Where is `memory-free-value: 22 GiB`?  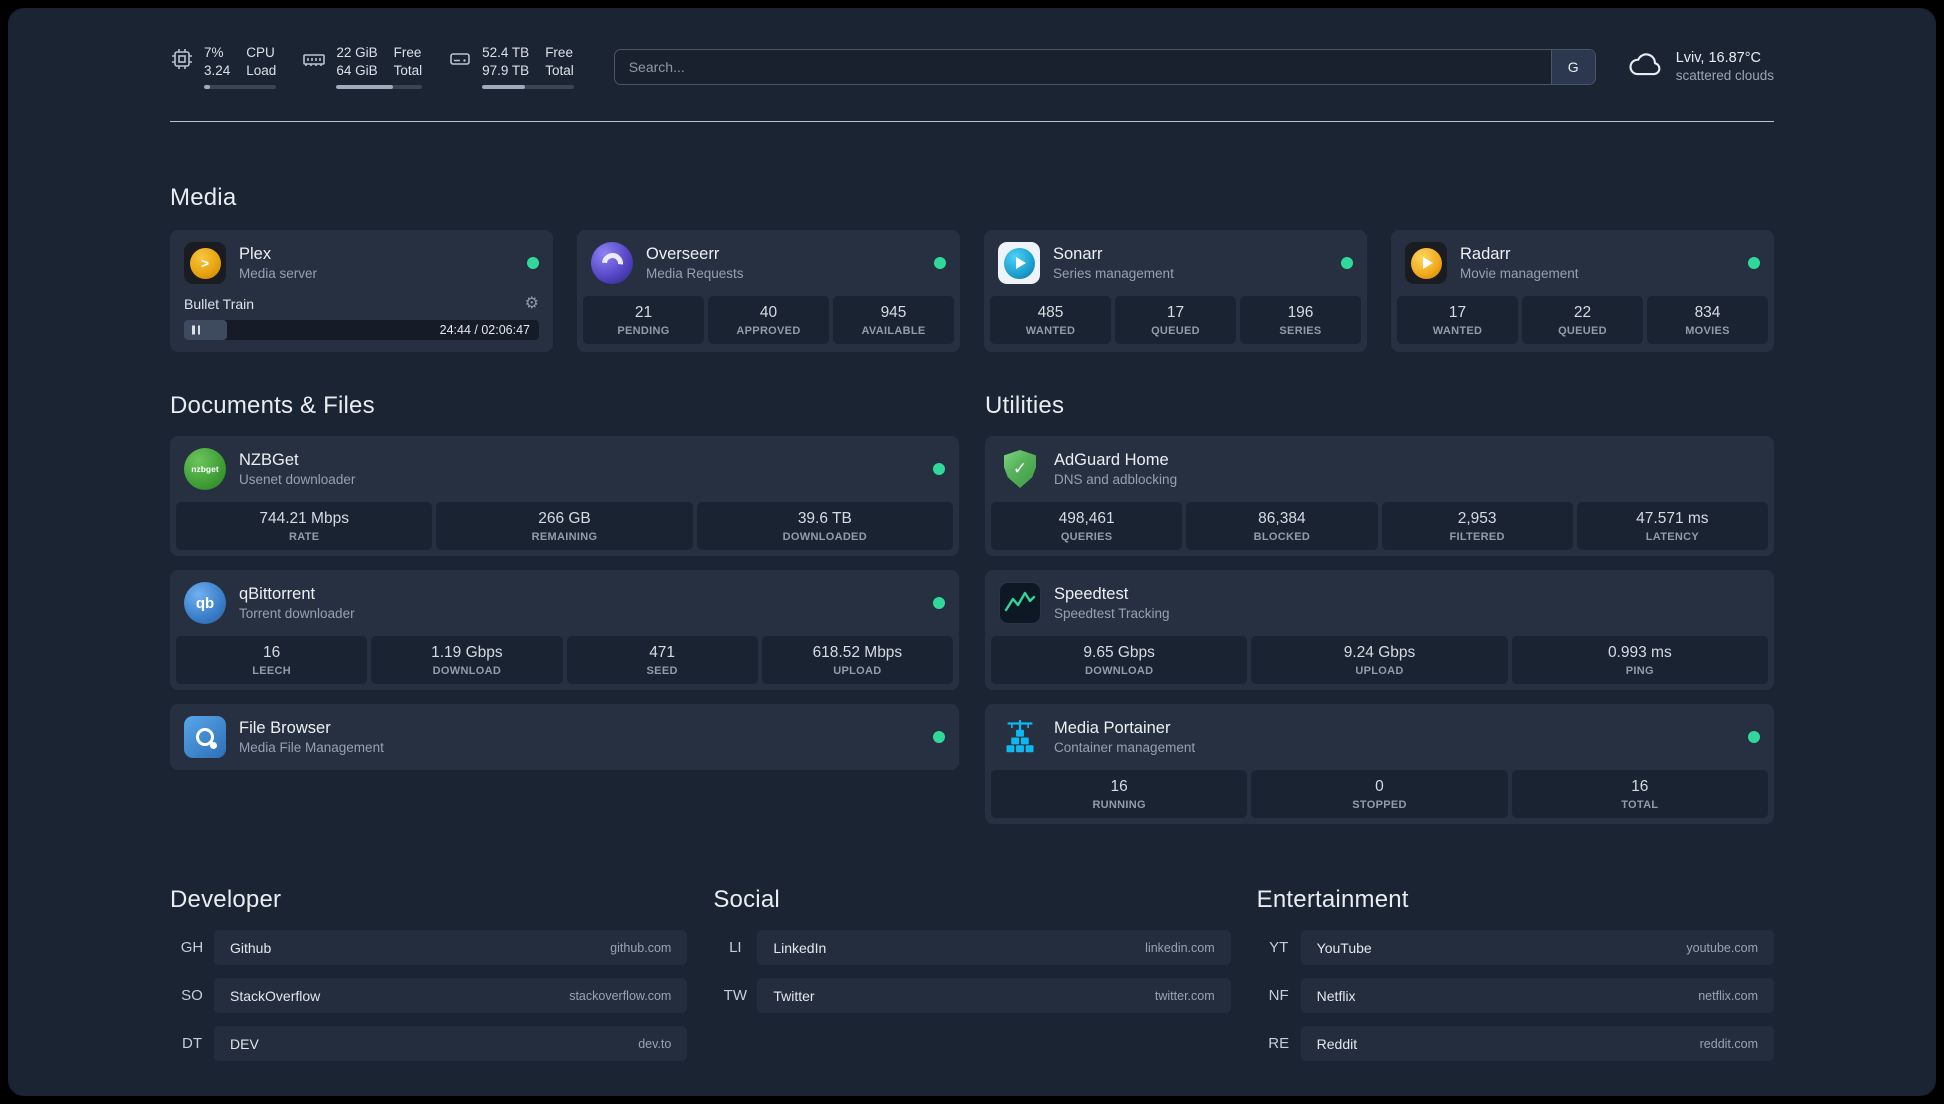 memory-free-value: 22 GiB is located at coordinates (357, 52).